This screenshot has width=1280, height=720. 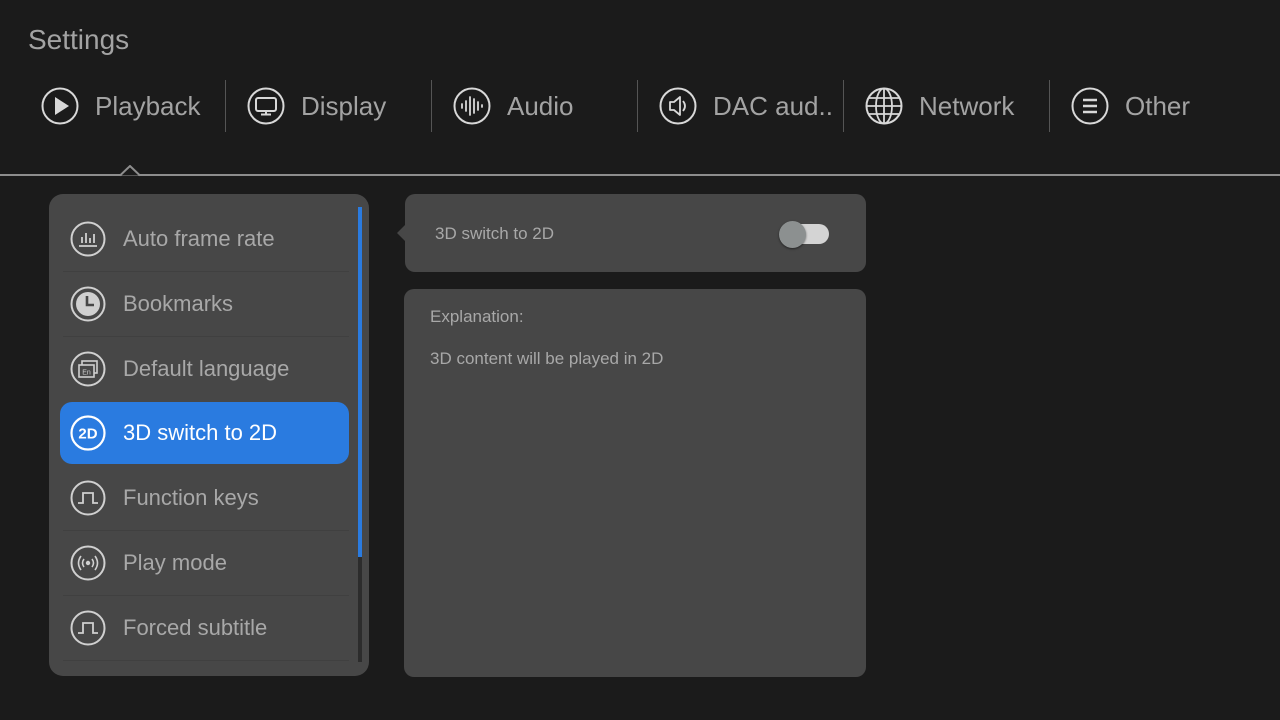 I want to click on tab-audio: Audio, so click(x=515, y=106).